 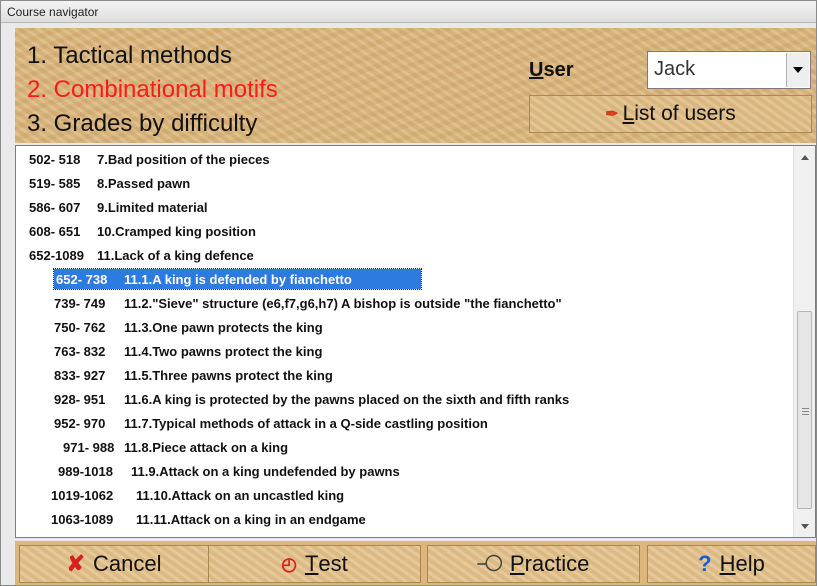 I want to click on menu-combinational-motifs: 2. Combinational motifs, so click(x=152, y=90).